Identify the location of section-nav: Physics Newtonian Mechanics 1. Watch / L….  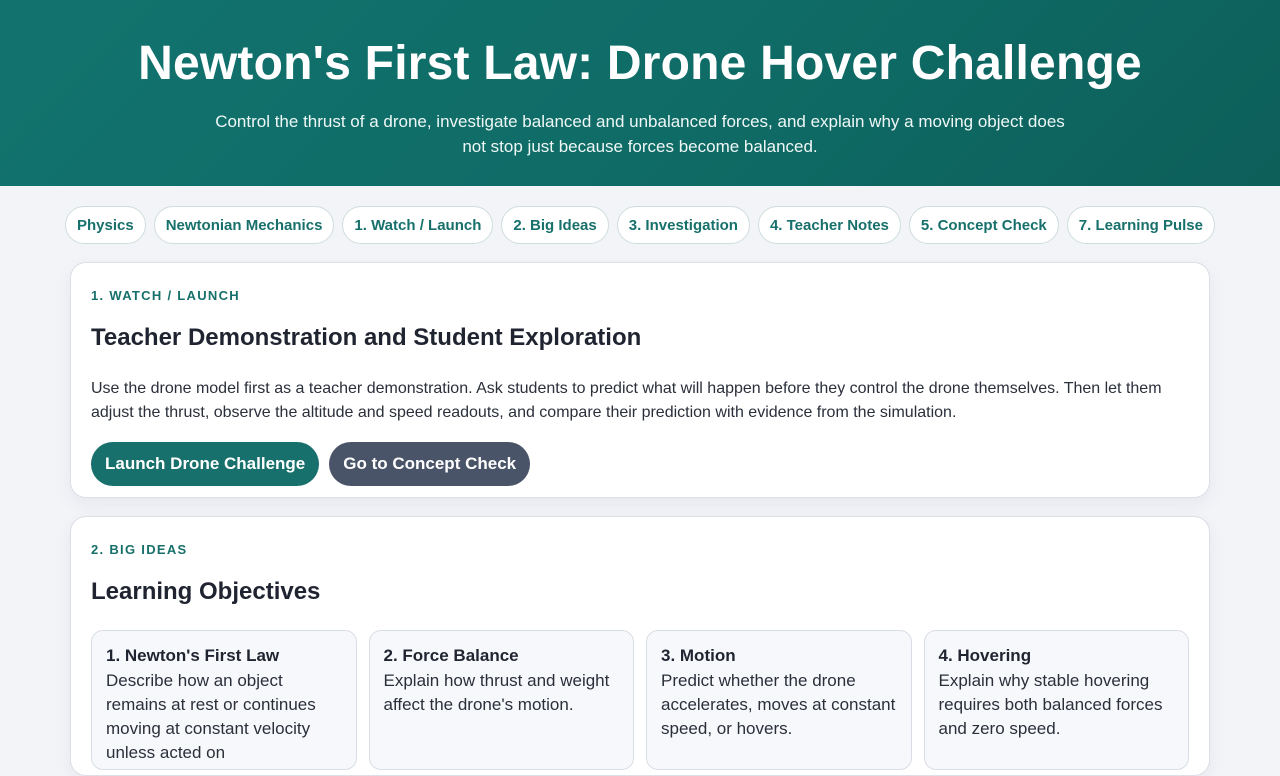
(640, 225).